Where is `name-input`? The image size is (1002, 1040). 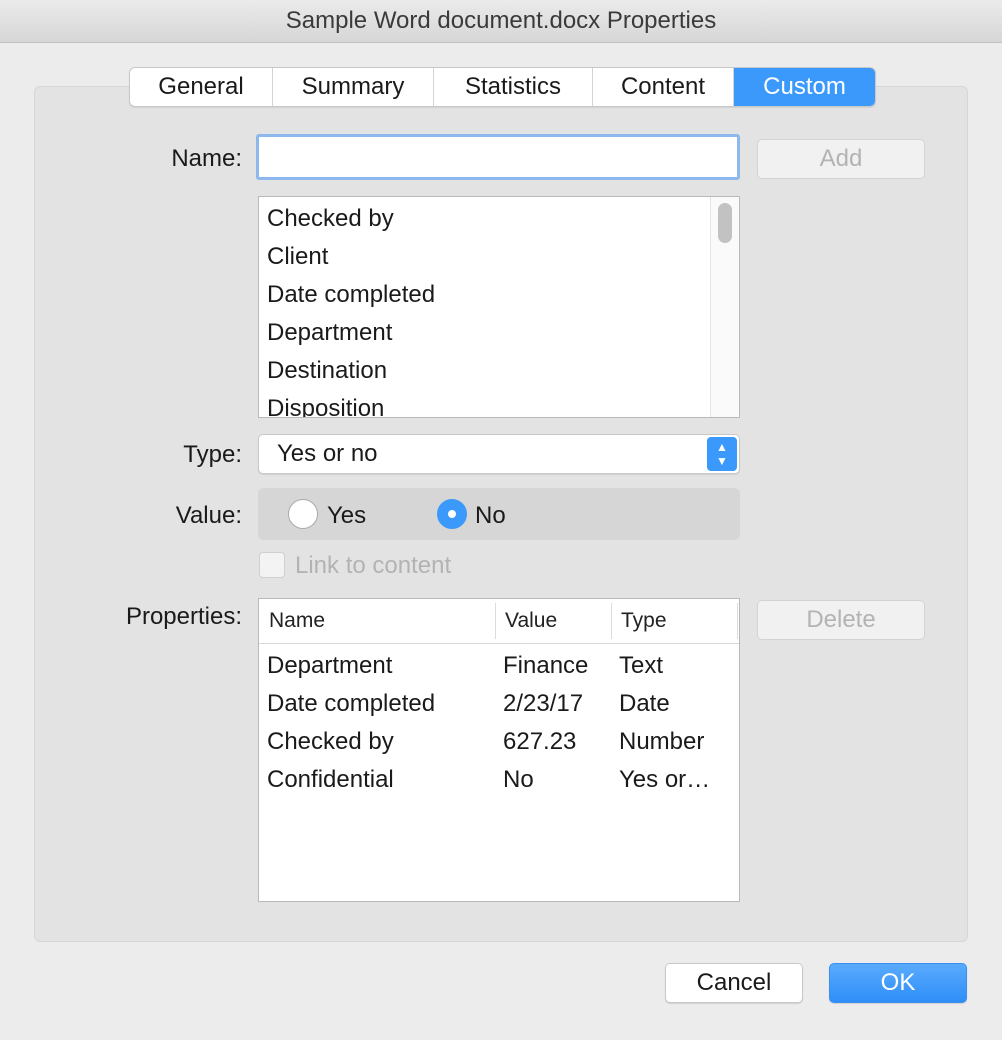
name-input is located at coordinates (498, 157).